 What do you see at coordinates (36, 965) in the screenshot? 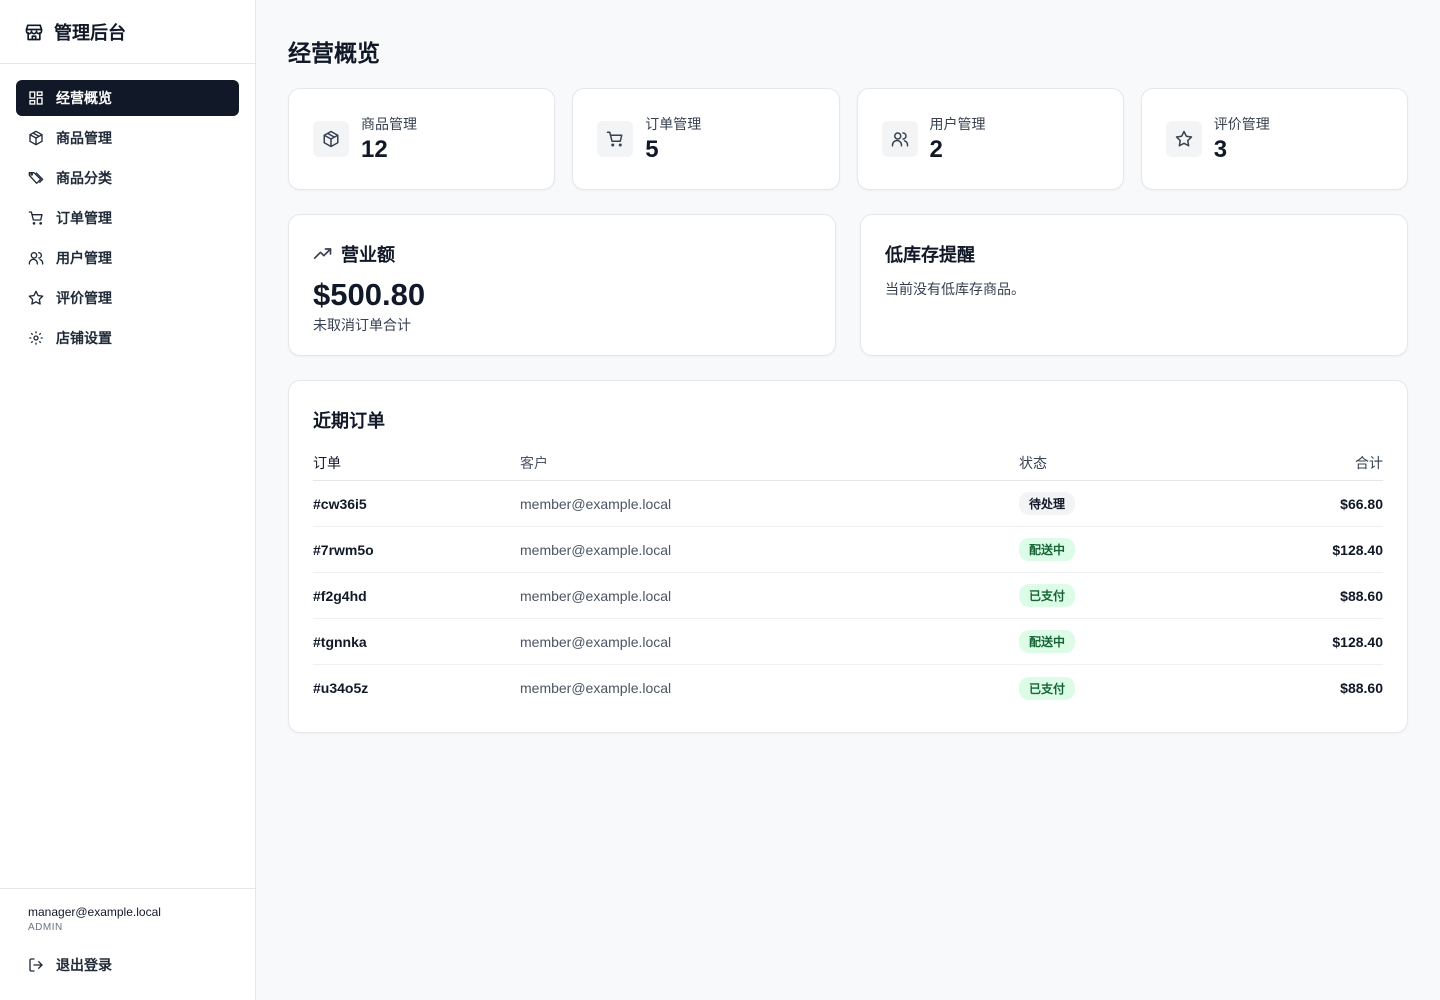
I see `logout-icon` at bounding box center [36, 965].